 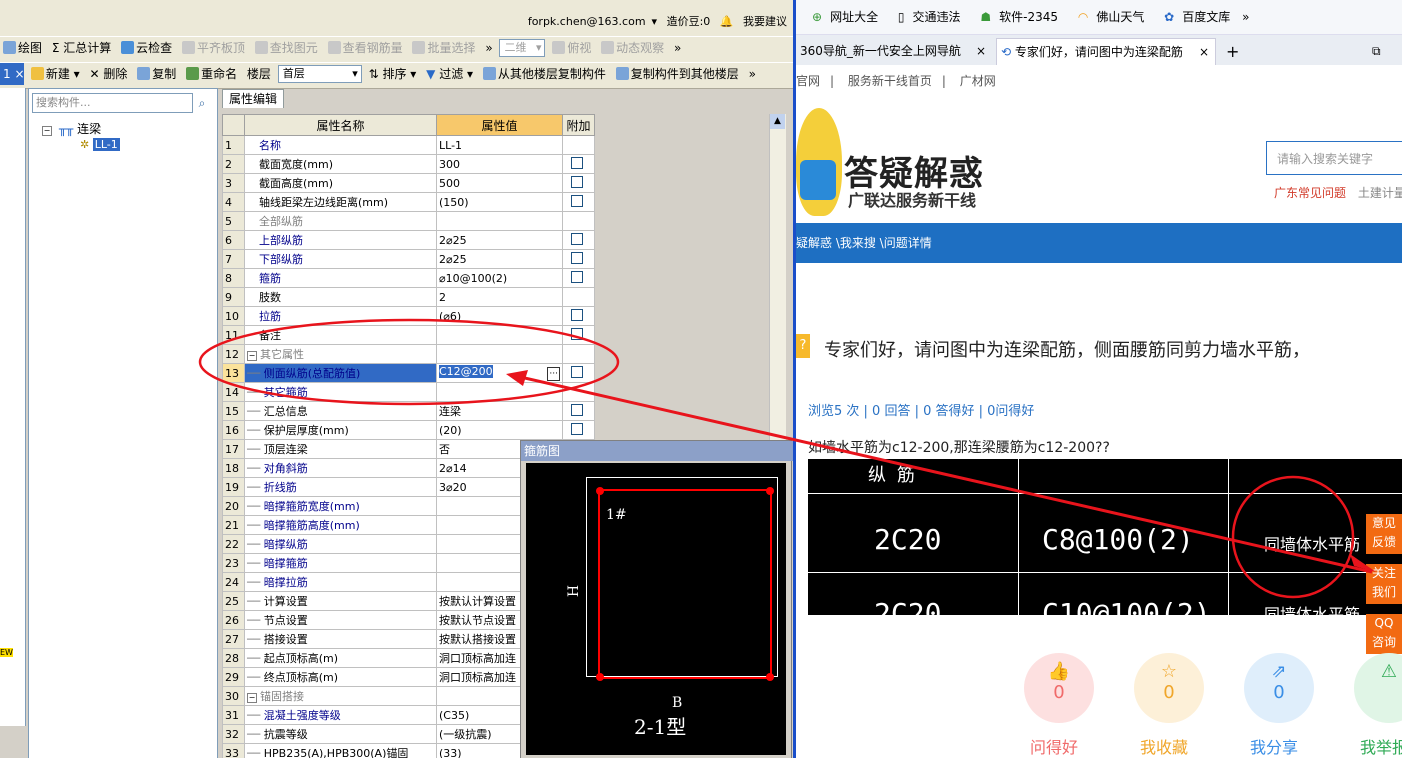 What do you see at coordinates (544, 74) in the screenshot?
I see `copy-from-floor-button: 从其他楼层复制构件` at bounding box center [544, 74].